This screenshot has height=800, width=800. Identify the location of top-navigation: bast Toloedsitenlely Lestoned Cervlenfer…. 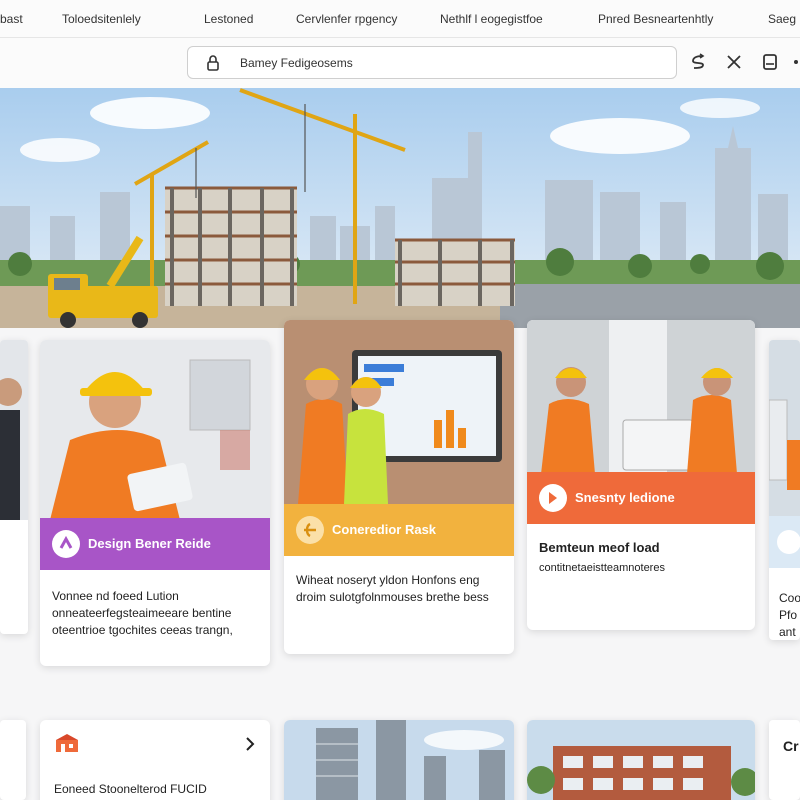
(400, 19).